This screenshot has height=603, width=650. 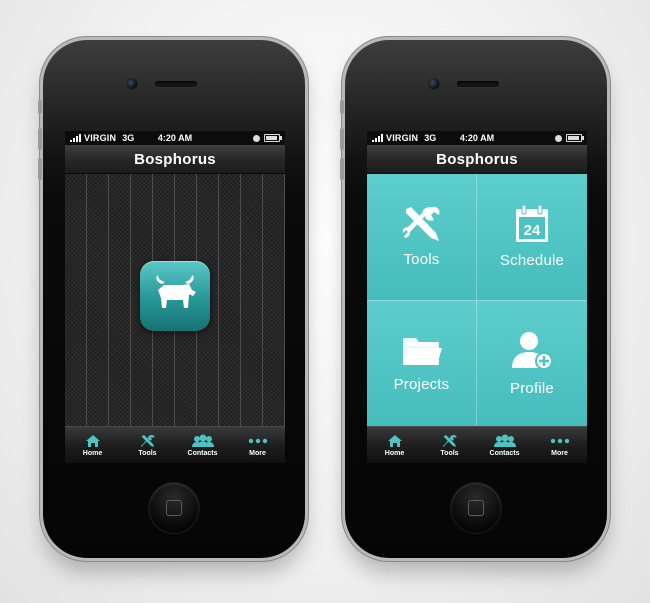 I want to click on menu-tile-projects: Projects, so click(x=422, y=363).